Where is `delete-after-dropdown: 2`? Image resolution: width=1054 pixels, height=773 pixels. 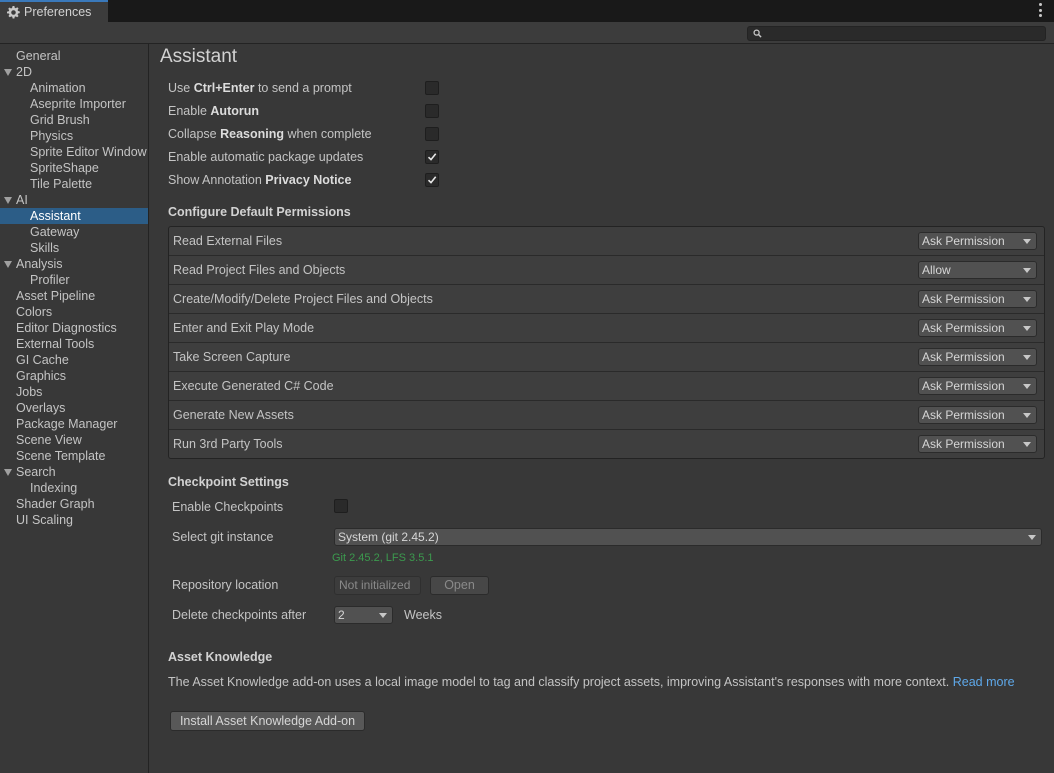 delete-after-dropdown: 2 is located at coordinates (363, 615).